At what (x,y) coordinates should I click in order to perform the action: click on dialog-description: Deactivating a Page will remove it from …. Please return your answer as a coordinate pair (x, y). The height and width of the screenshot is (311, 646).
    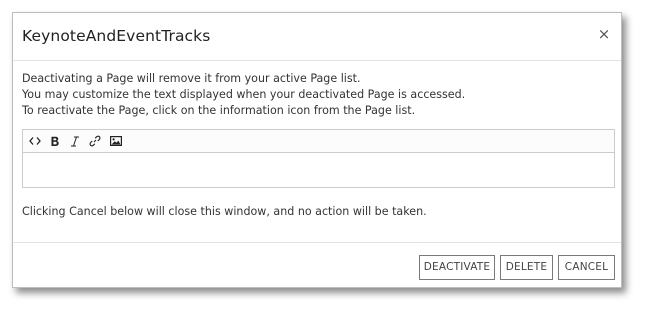
    Looking at the image, I should click on (316, 95).